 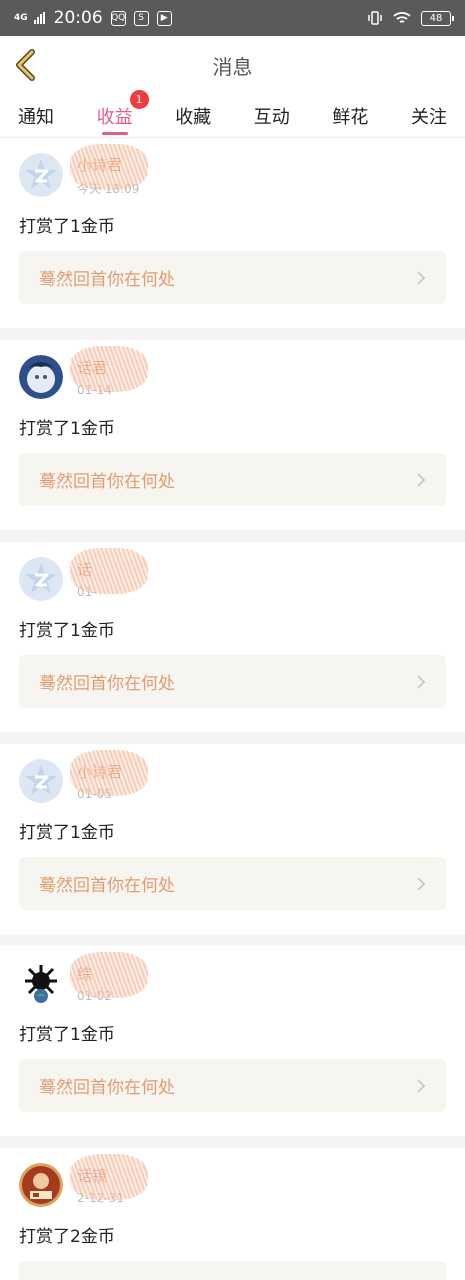 I want to click on message-card: 话 01- 打赏了1金币 蓦然回首你在何处, so click(x=232, y=637).